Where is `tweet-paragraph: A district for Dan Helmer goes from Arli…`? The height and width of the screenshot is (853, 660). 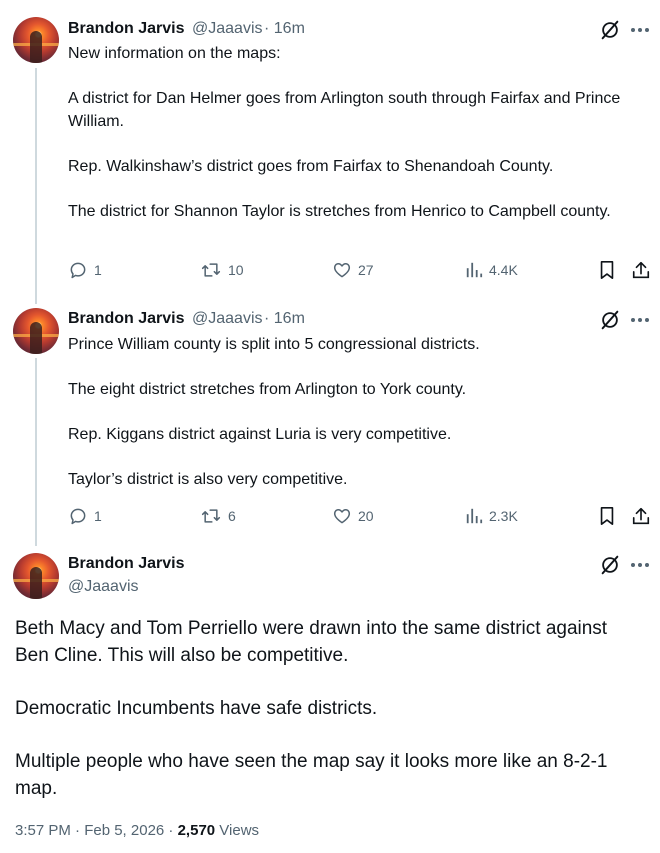 tweet-paragraph: A district for Dan Helmer goes from Arli… is located at coordinates (344, 110).